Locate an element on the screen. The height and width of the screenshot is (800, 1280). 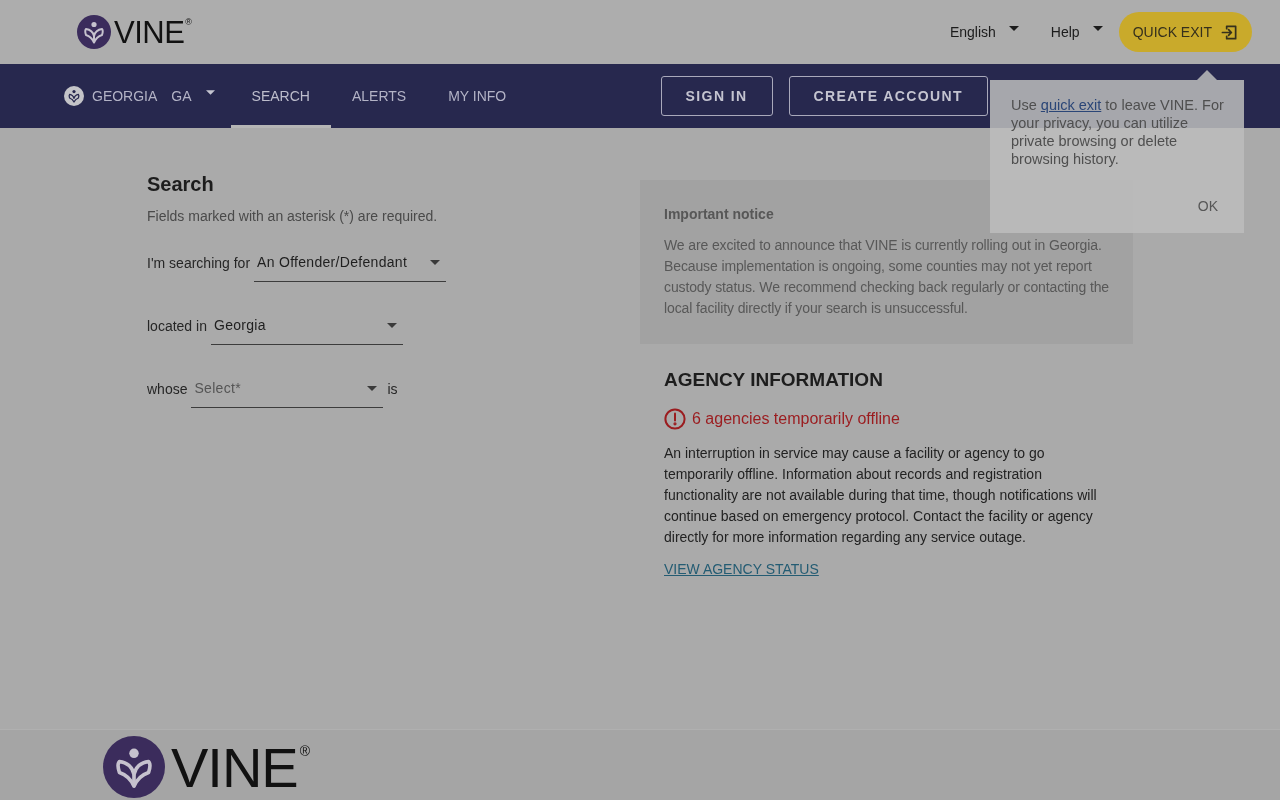
field-label: whose is located at coordinates (167, 389).